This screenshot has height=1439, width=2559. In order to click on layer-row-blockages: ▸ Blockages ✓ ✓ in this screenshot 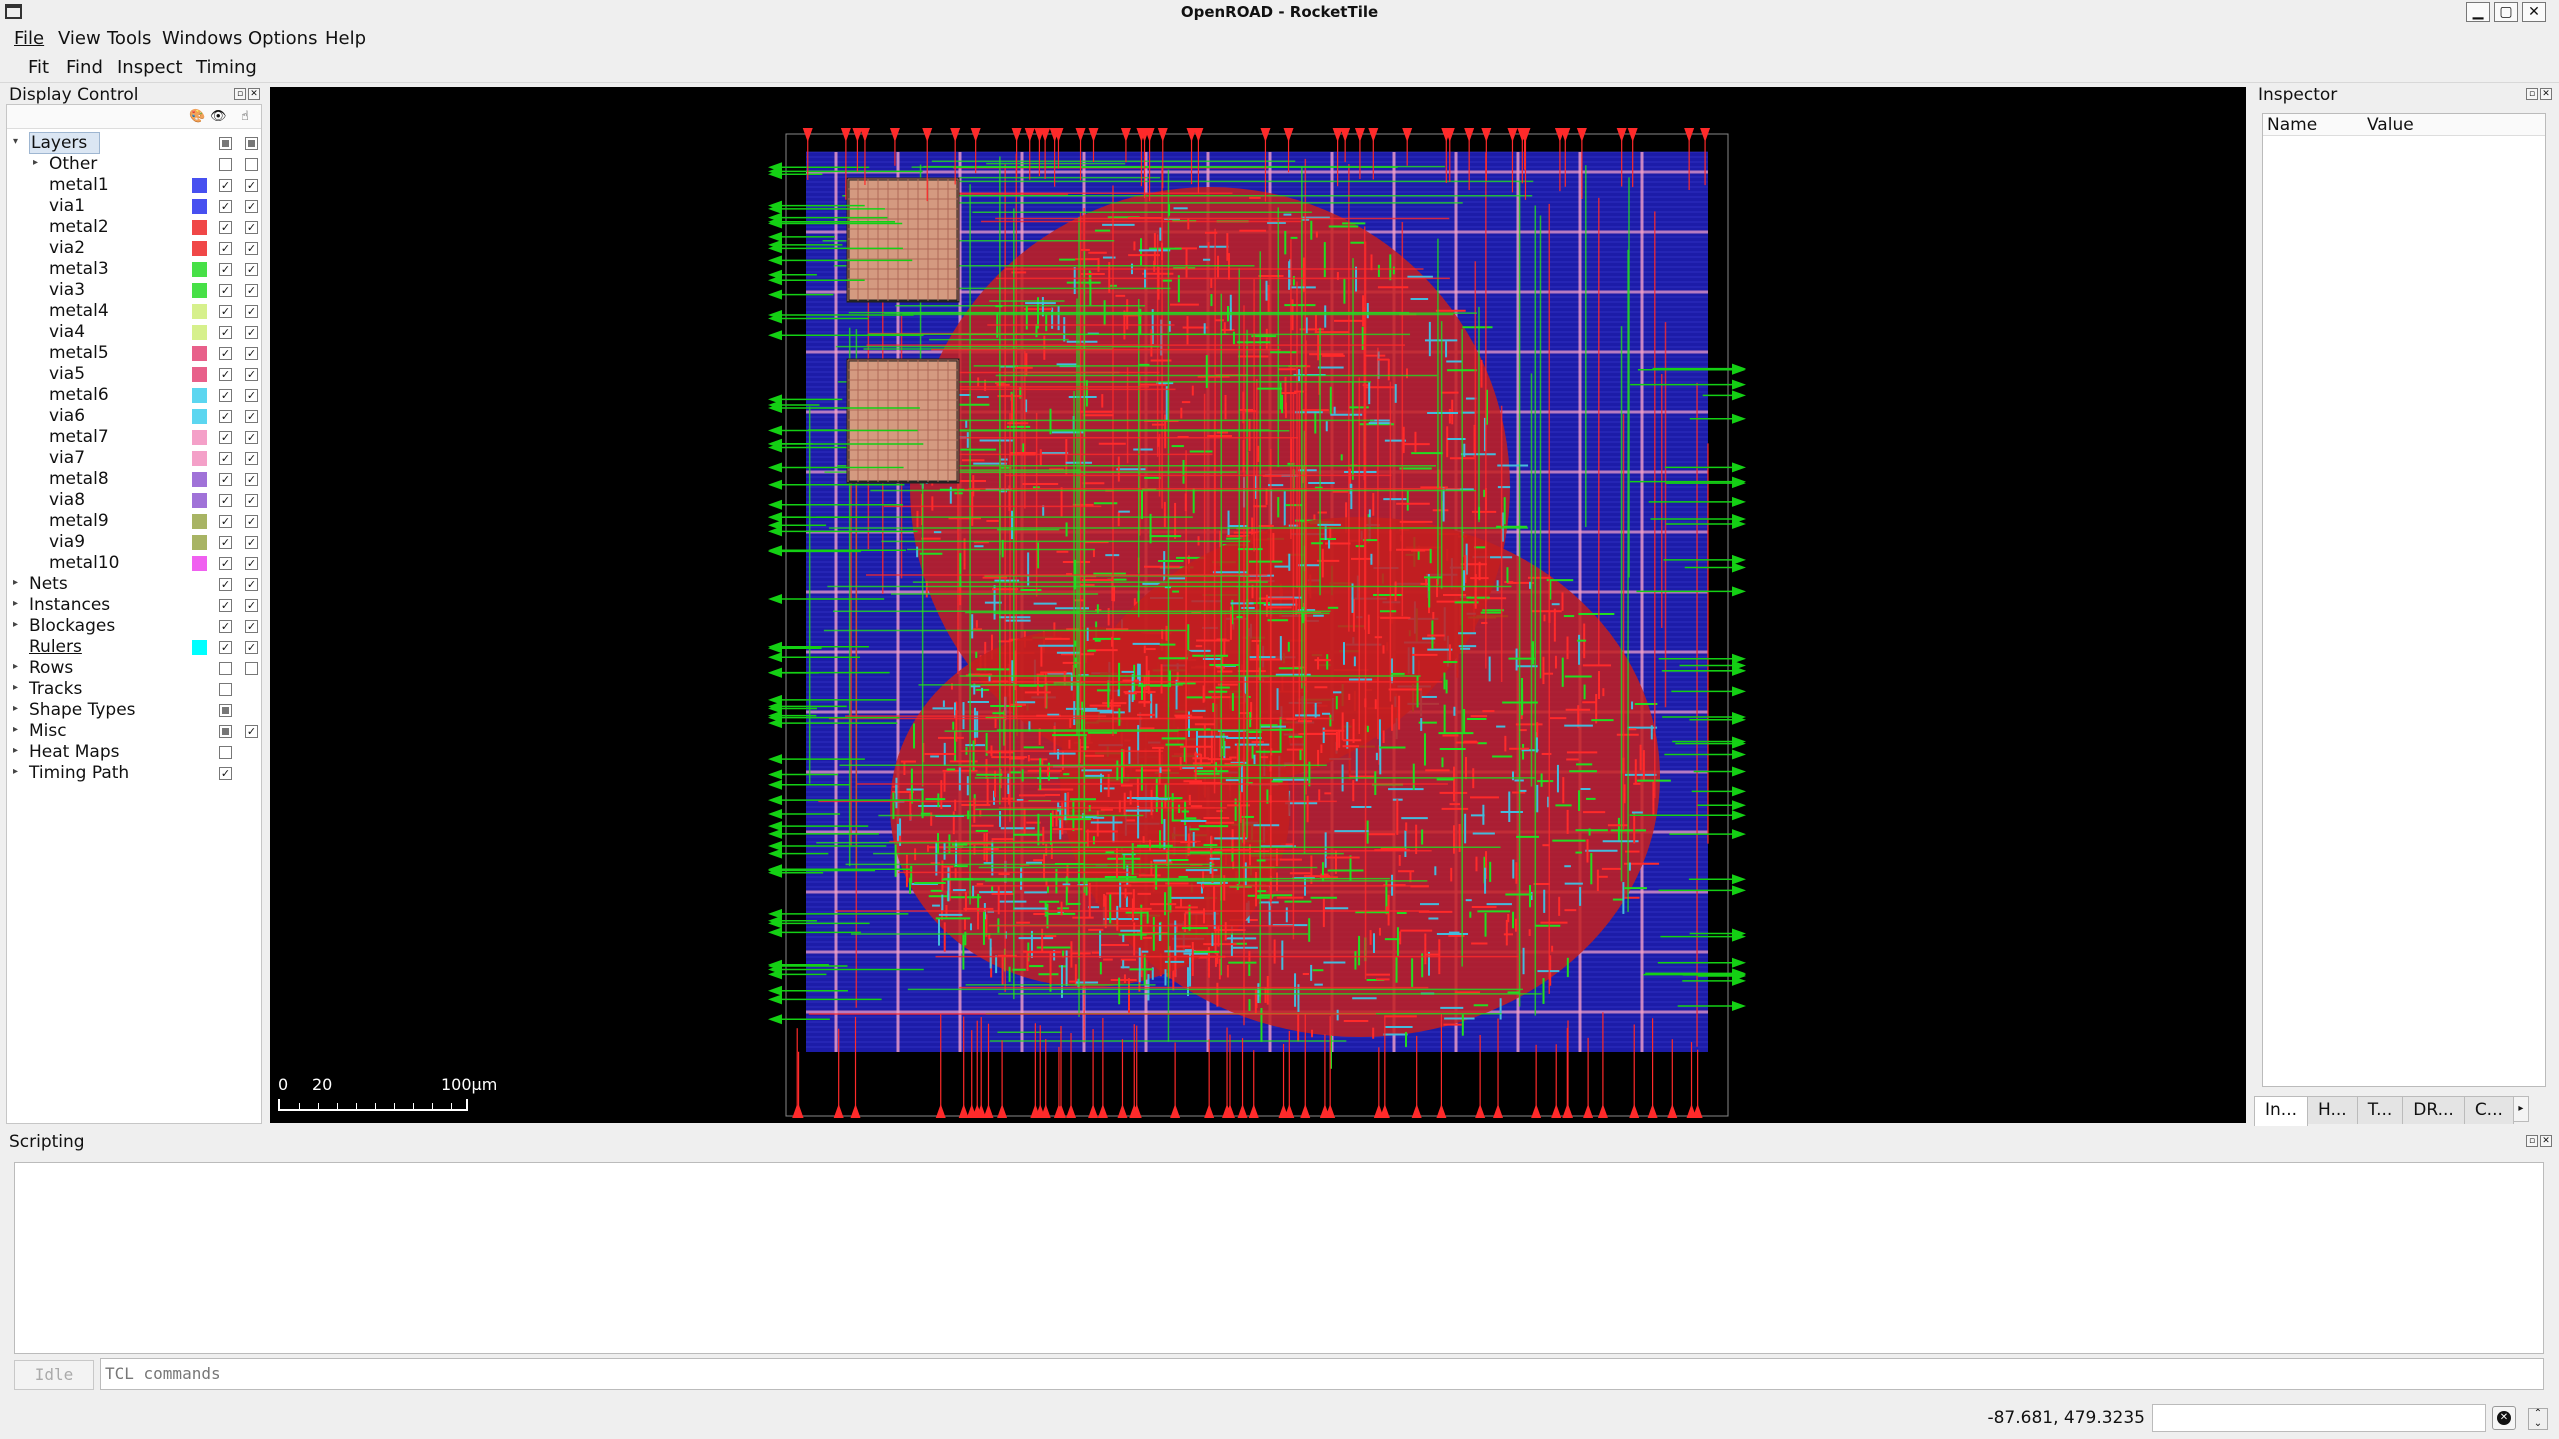, I will do `click(134, 626)`.